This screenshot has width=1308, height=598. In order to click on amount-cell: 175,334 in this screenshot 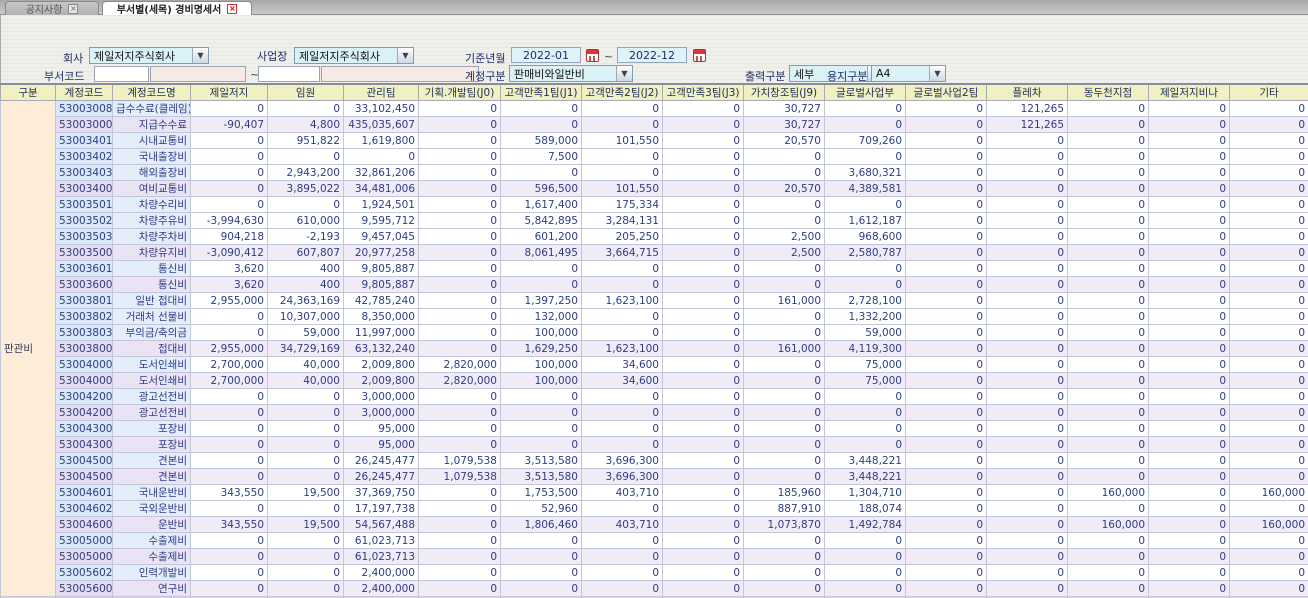, I will do `click(622, 204)`.